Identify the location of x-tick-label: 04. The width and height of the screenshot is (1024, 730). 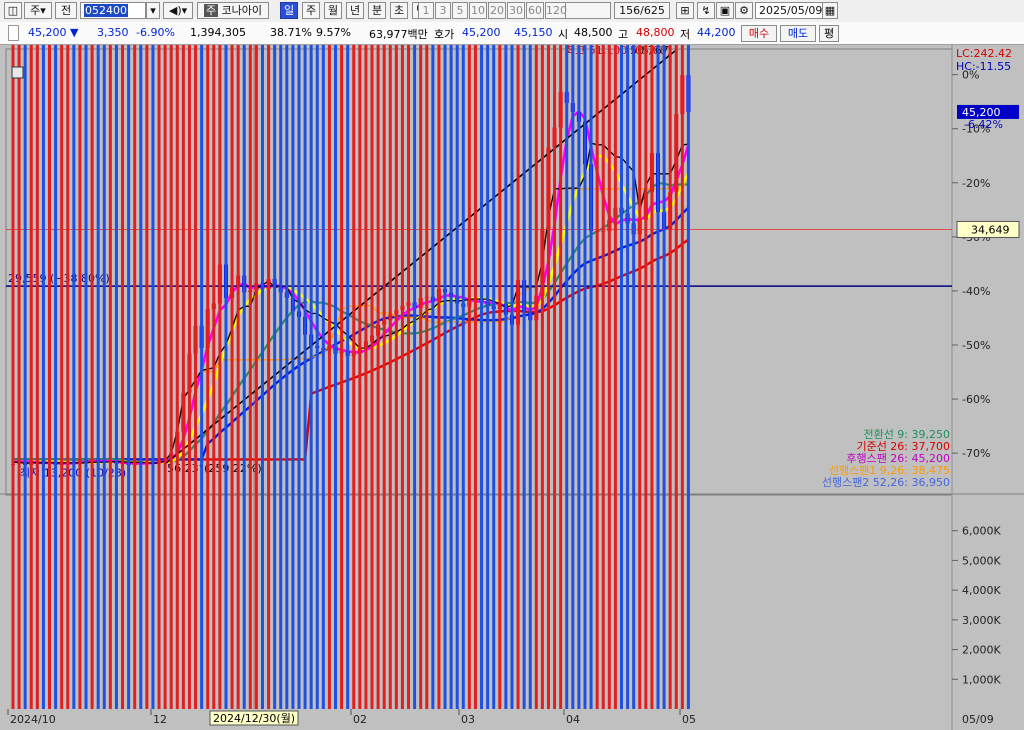
(573, 719).